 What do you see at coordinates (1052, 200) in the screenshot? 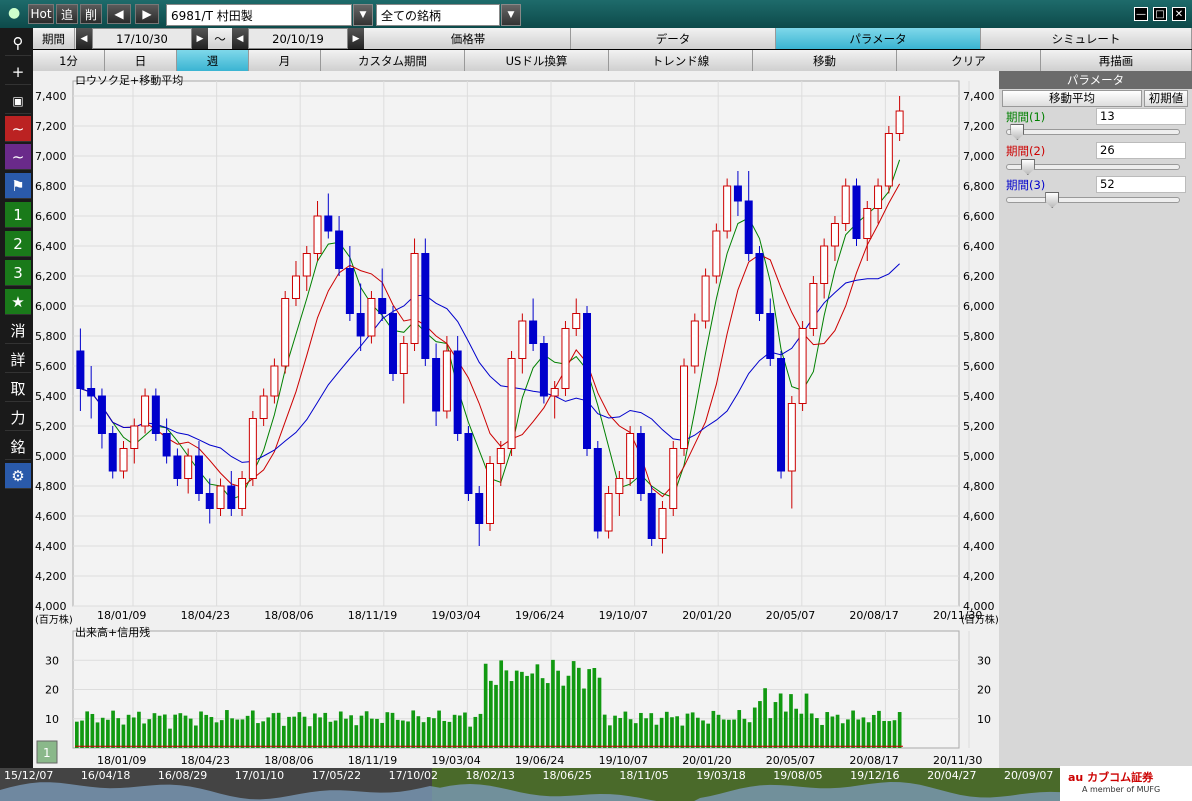
I see `param3-thumb` at bounding box center [1052, 200].